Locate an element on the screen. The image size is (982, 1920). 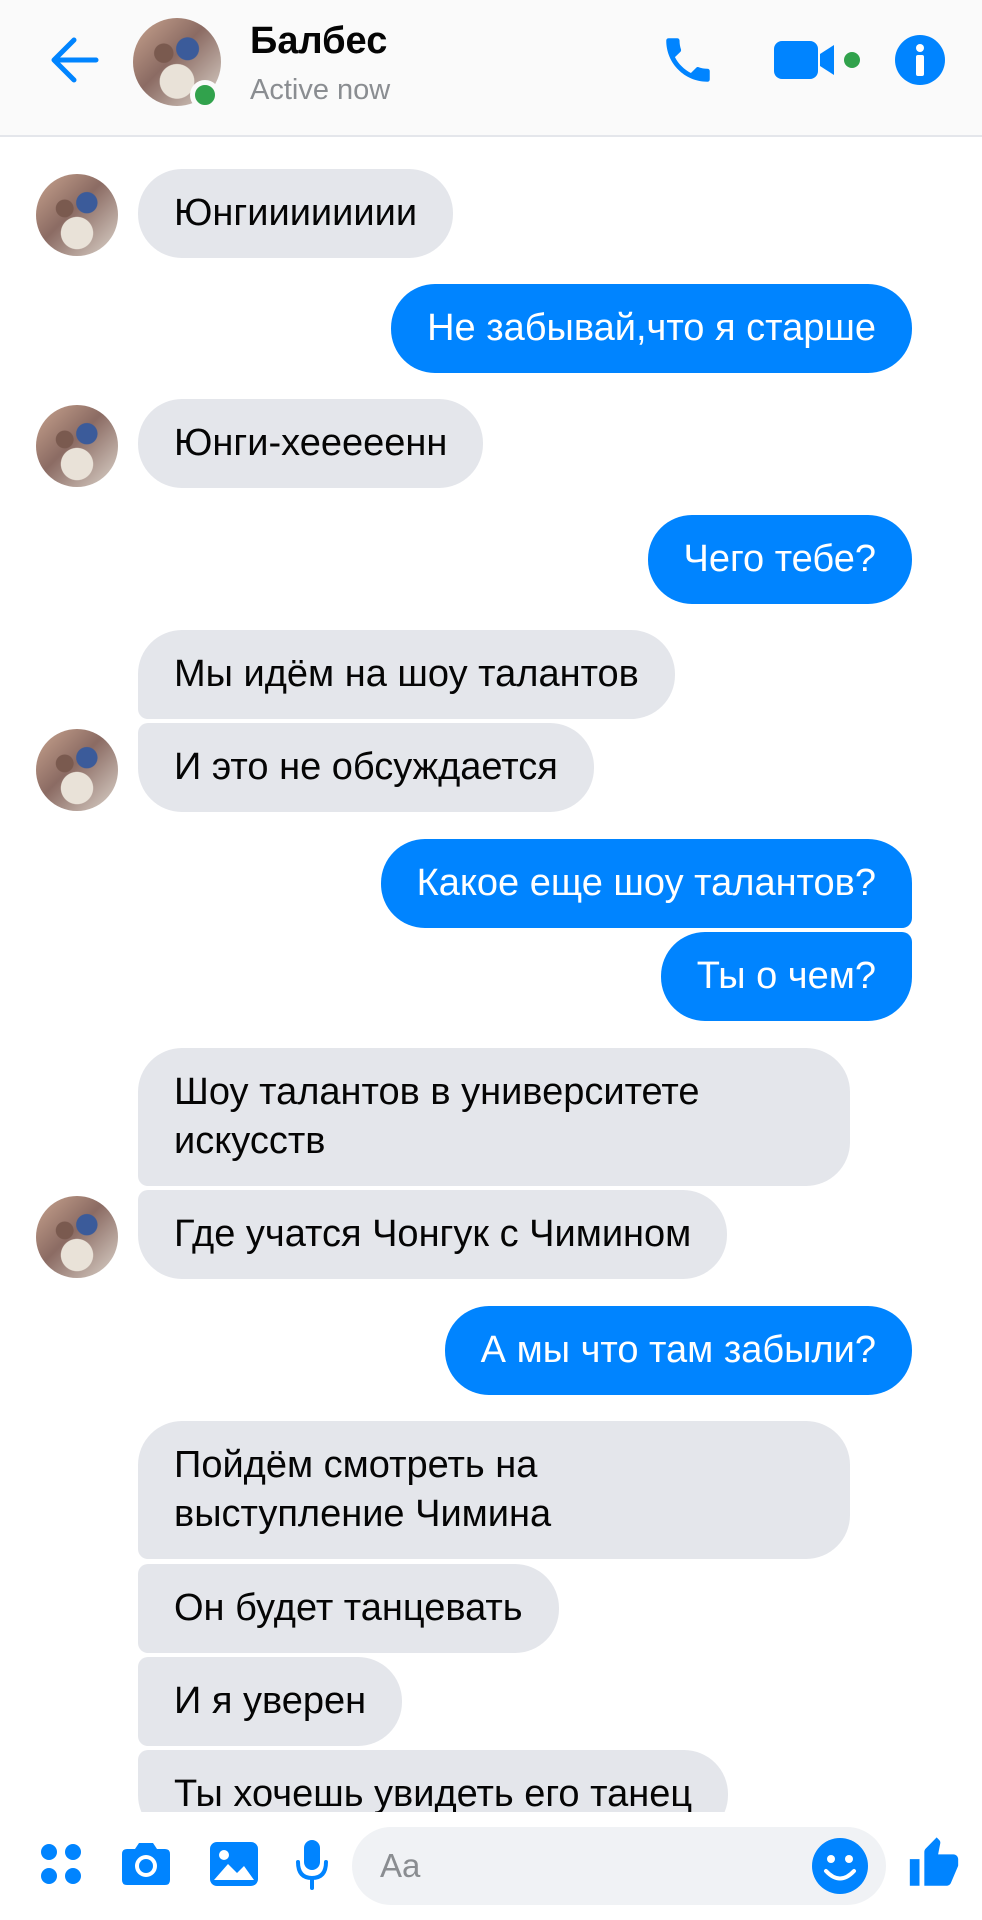
camera-button is located at coordinates (146, 1864).